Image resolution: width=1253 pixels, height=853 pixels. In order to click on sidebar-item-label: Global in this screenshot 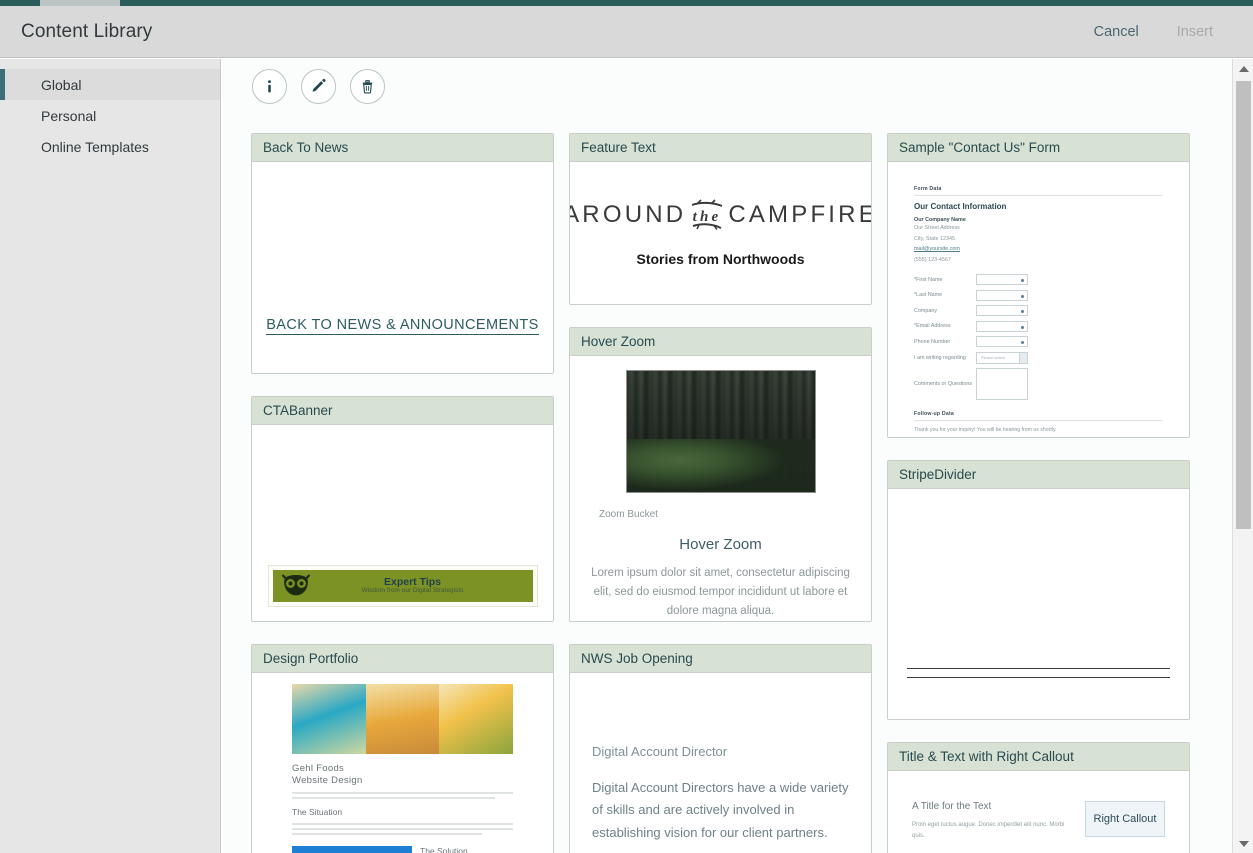, I will do `click(61, 84)`.